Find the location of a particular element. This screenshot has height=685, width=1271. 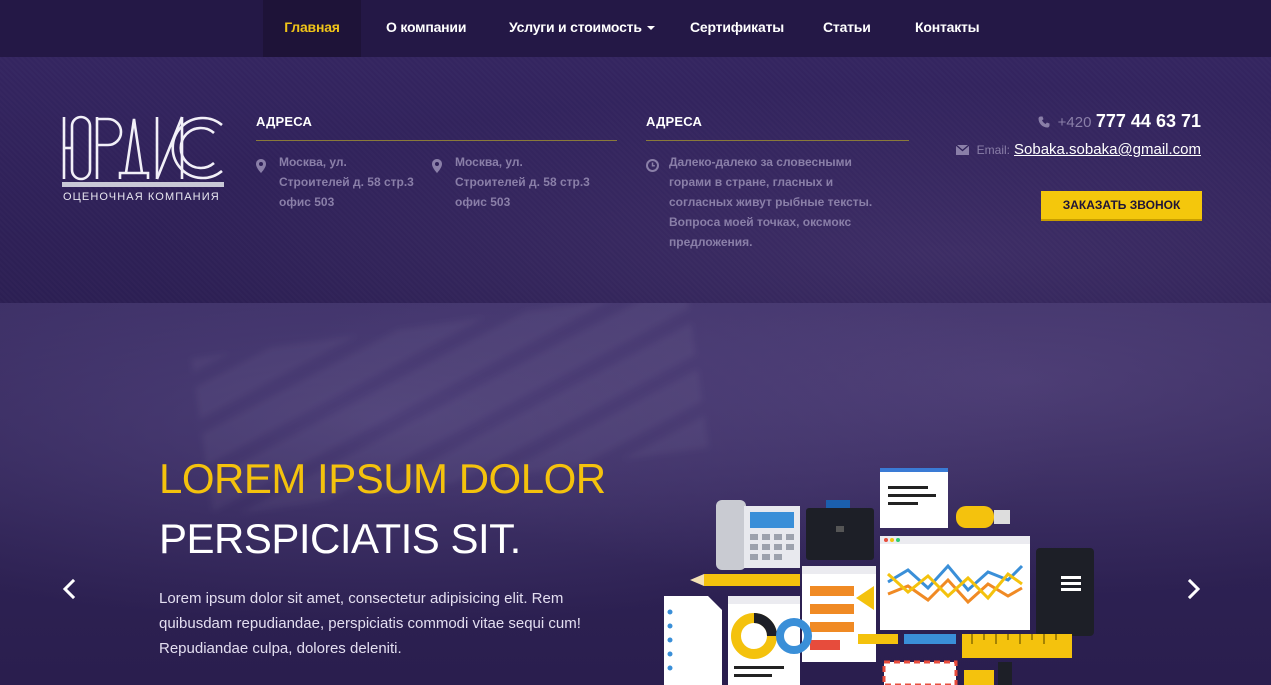

chevron-left-icon is located at coordinates (69, 589).